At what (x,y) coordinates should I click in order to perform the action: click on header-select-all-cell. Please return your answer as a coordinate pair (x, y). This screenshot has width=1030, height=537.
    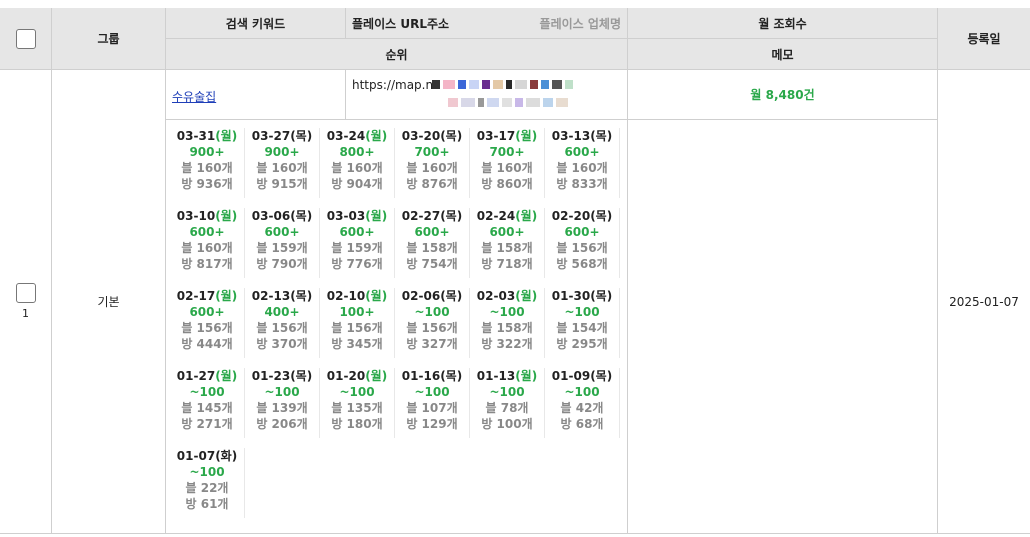
    Looking at the image, I should click on (26, 39).